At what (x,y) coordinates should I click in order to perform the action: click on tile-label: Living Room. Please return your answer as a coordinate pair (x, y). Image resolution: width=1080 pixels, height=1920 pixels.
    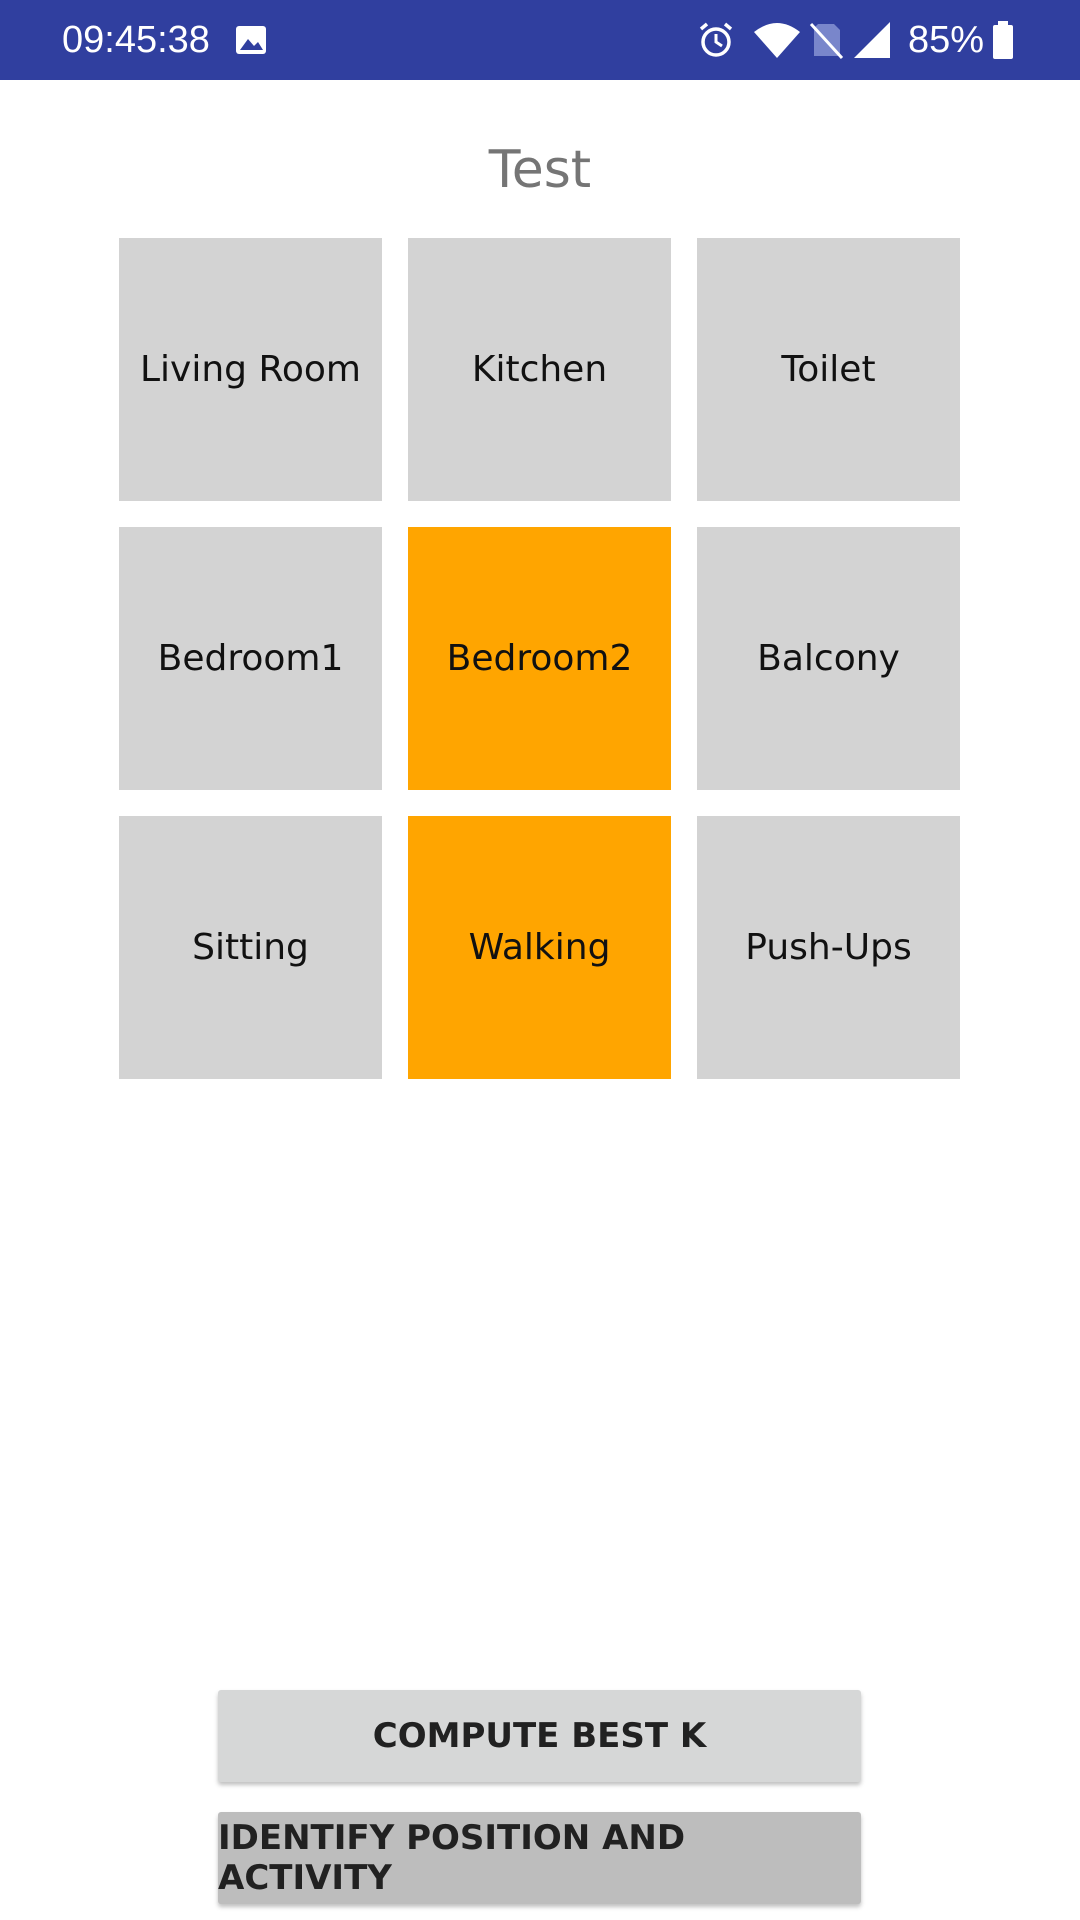
    Looking at the image, I should click on (250, 369).